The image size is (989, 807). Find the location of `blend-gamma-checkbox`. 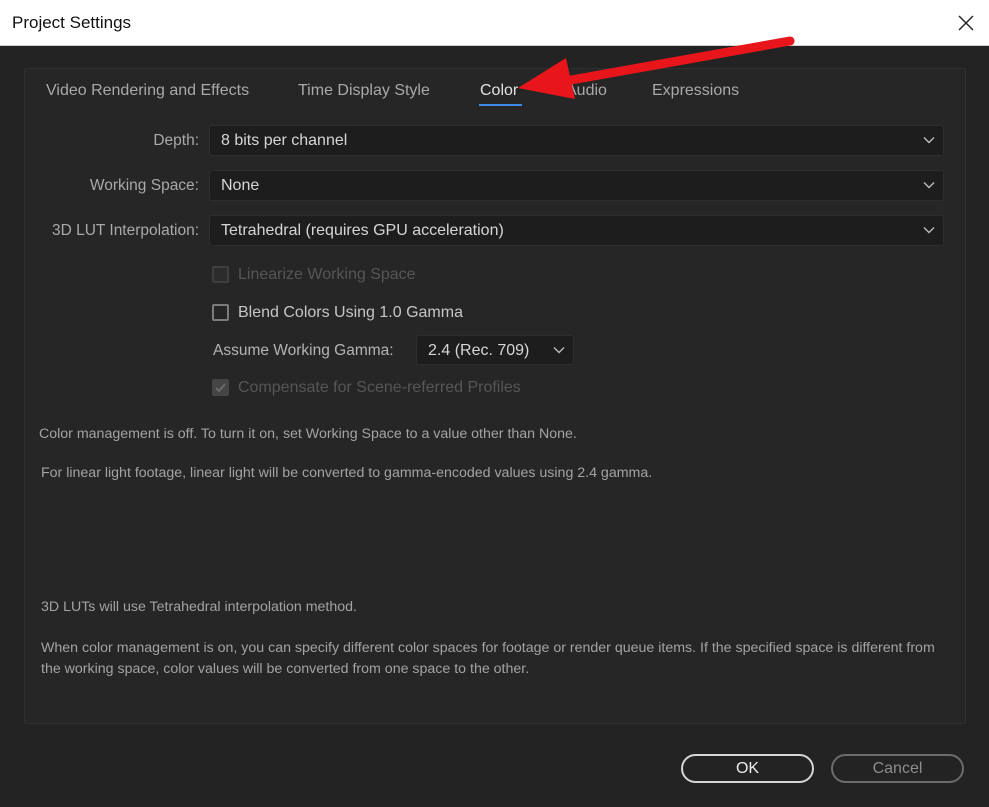

blend-gamma-checkbox is located at coordinates (220, 312).